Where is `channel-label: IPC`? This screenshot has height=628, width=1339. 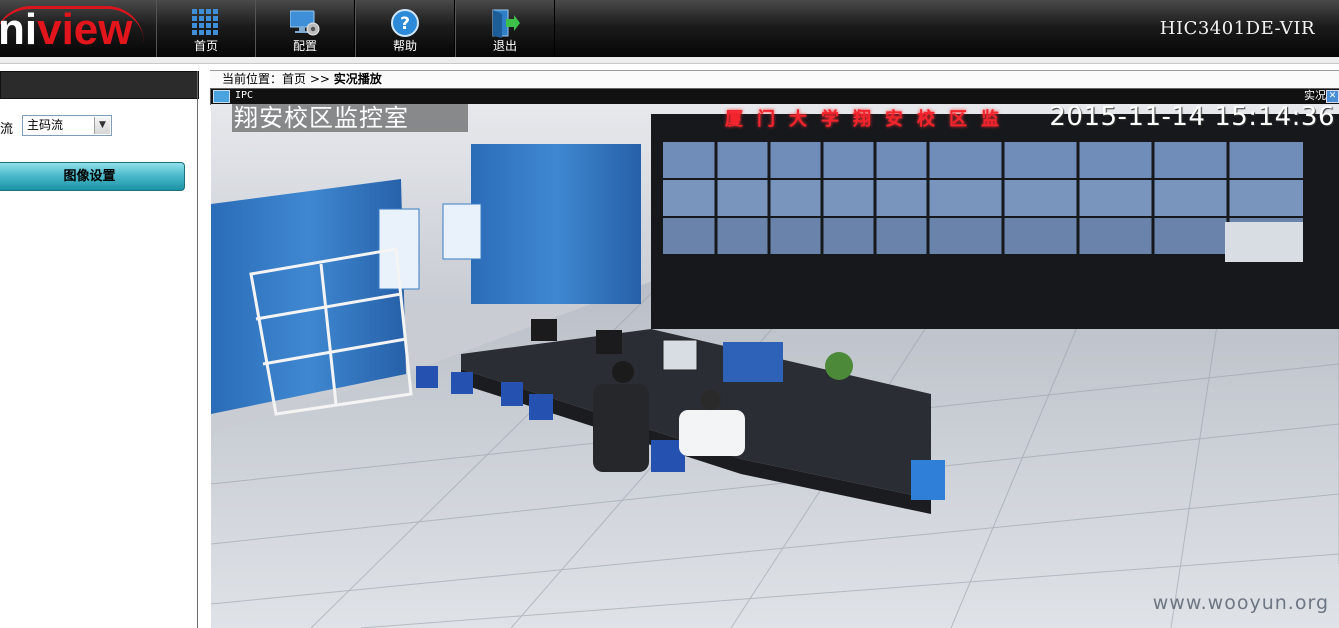
channel-label: IPC is located at coordinates (244, 95).